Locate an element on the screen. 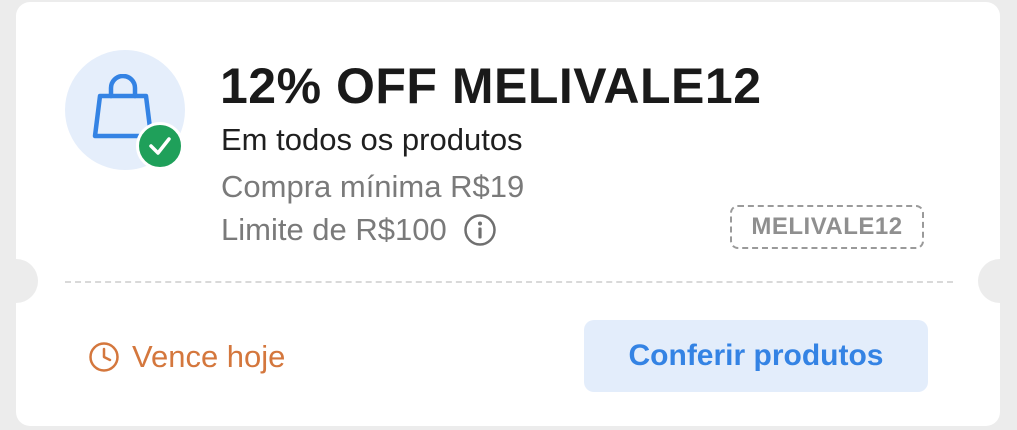 This screenshot has height=430, width=1017. check-badge is located at coordinates (160, 146).